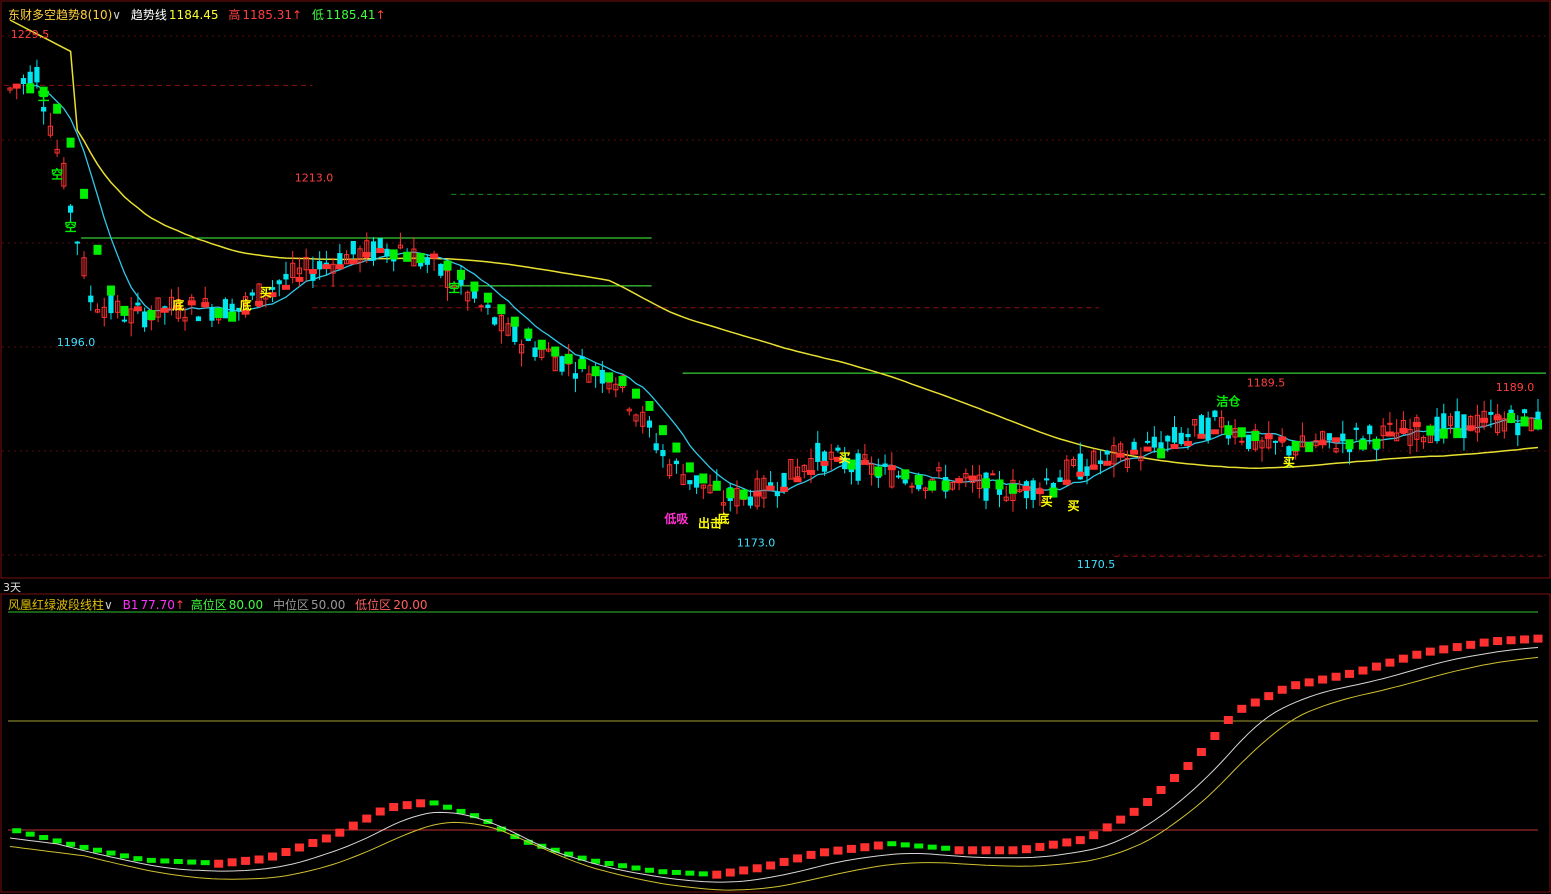  I want to click on oscillator-name: 风凰红绿波段线柱, so click(56, 605).